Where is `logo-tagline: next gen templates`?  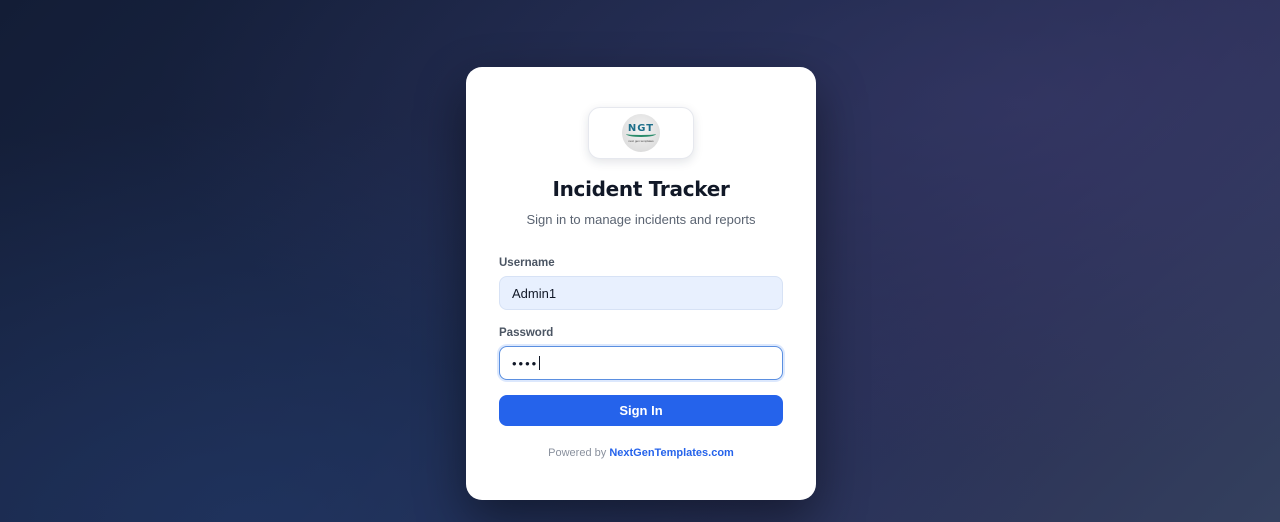 logo-tagline: next gen templates is located at coordinates (641, 141).